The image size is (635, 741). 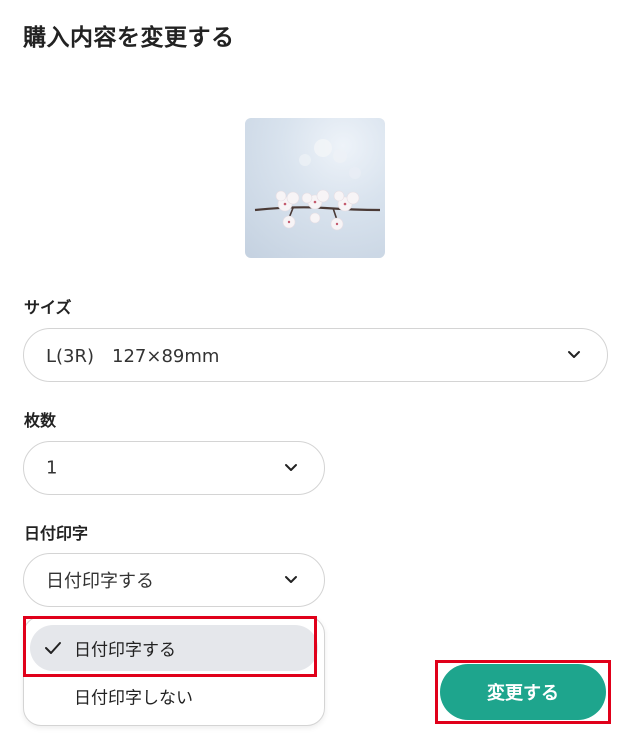 I want to click on date-print-dropdown: 日付印字する 日付印字しない, so click(x=174, y=671).